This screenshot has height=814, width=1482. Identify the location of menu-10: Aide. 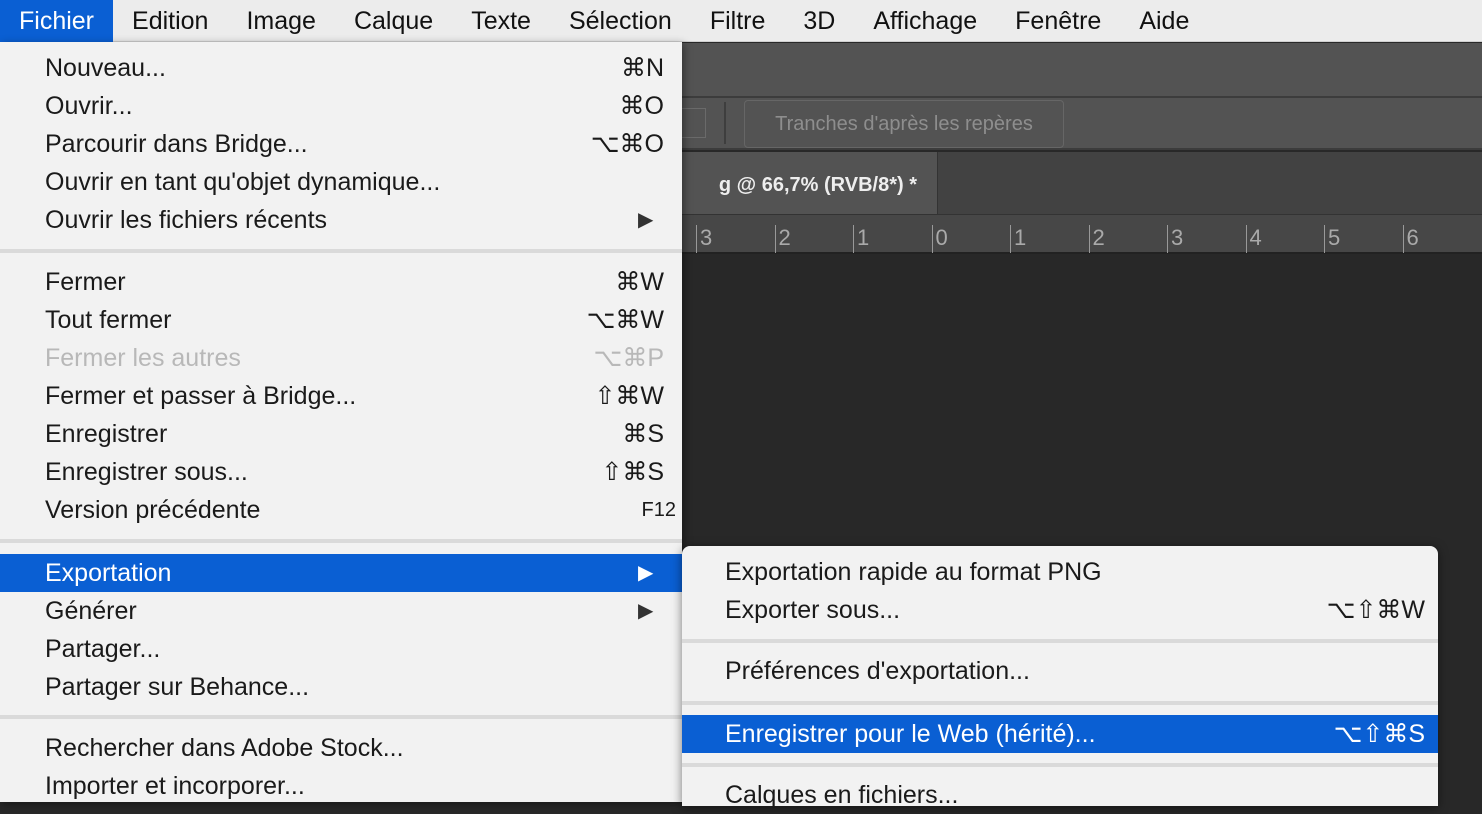
(1164, 21).